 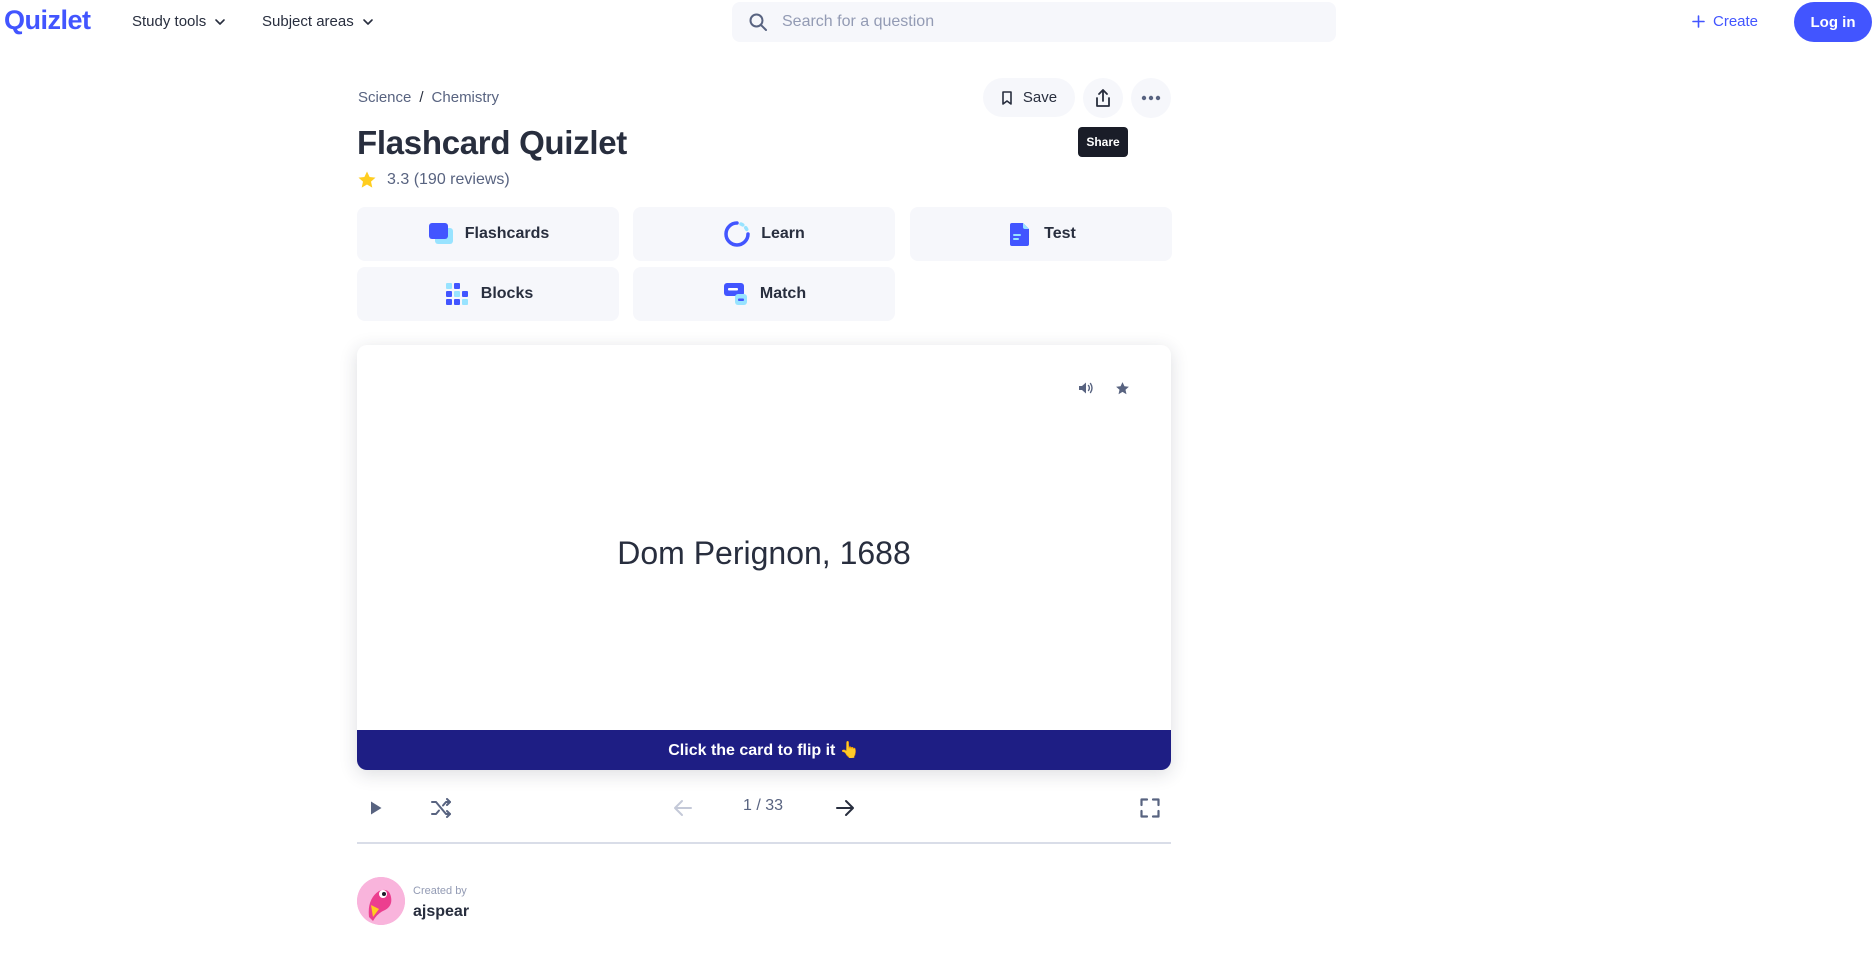 I want to click on search-bar, so click(x=1034, y=22).